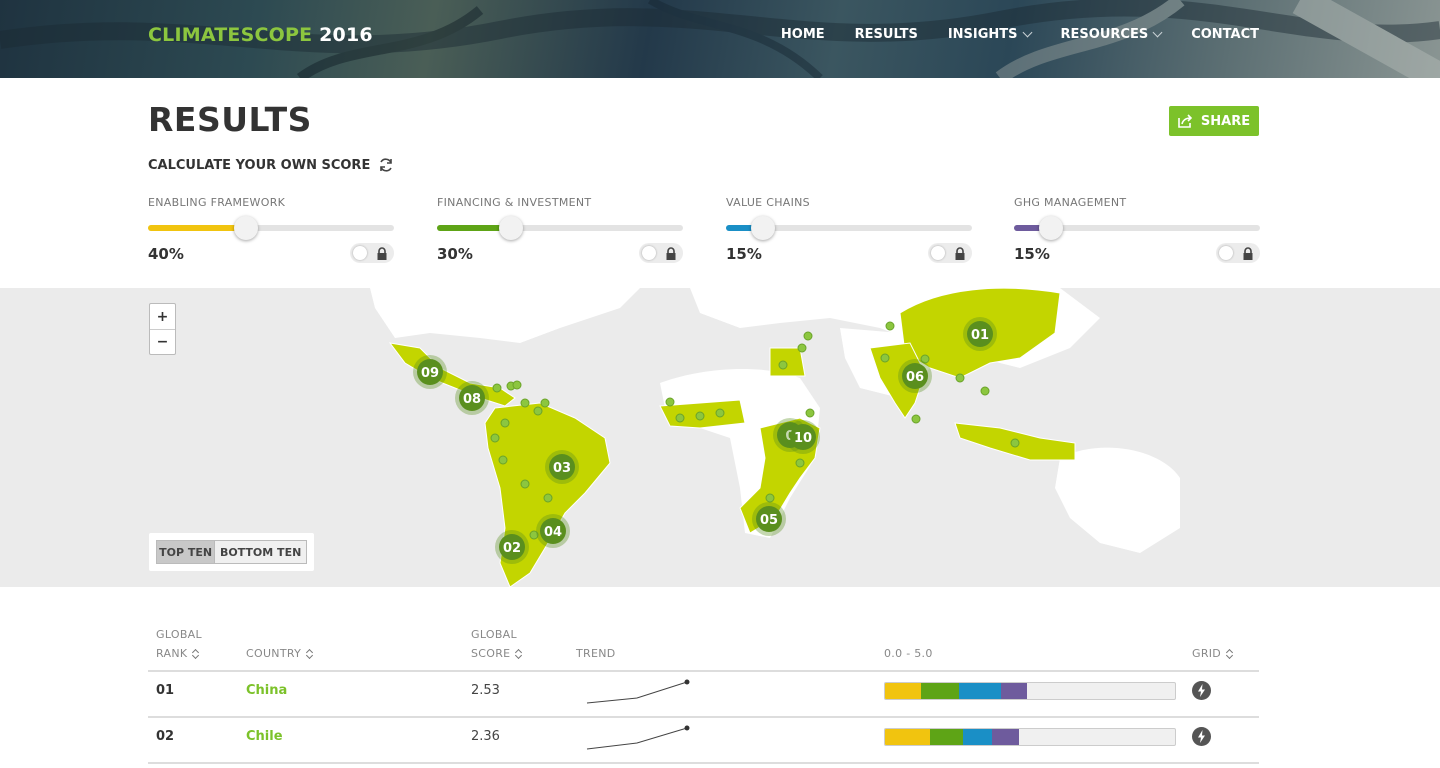 Image resolution: width=1440 pixels, height=768 pixels. I want to click on logo-year: 2016, so click(346, 35).